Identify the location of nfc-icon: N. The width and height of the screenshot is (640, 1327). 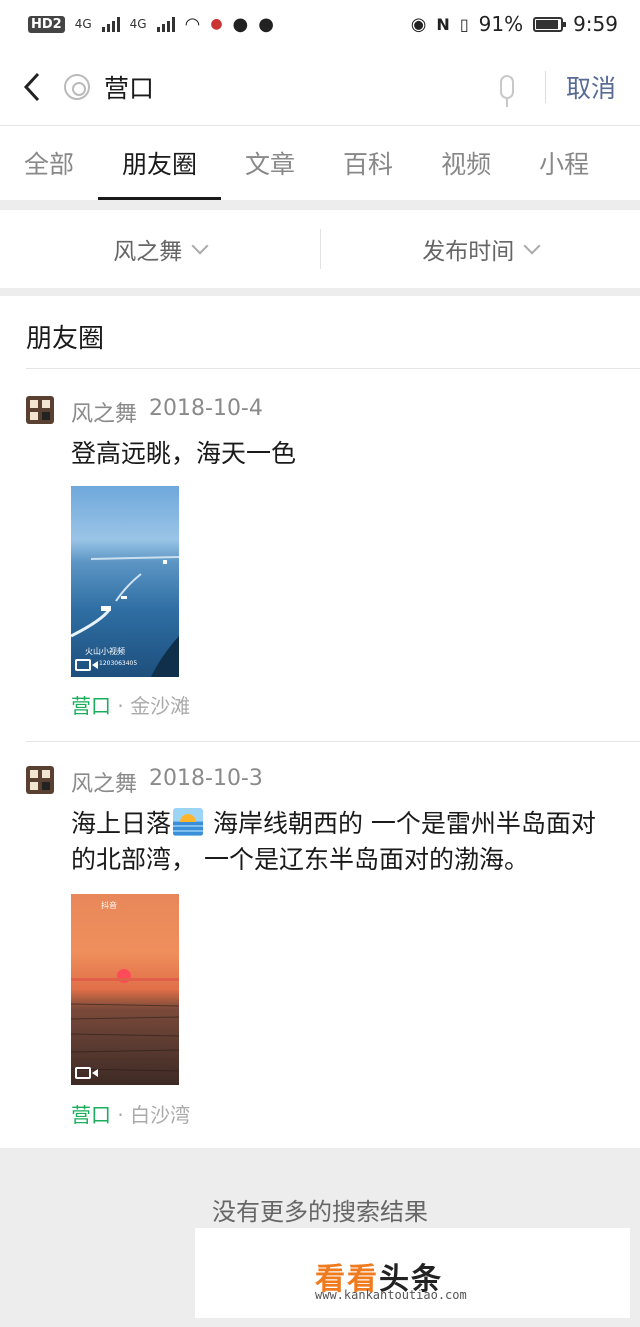
(443, 24).